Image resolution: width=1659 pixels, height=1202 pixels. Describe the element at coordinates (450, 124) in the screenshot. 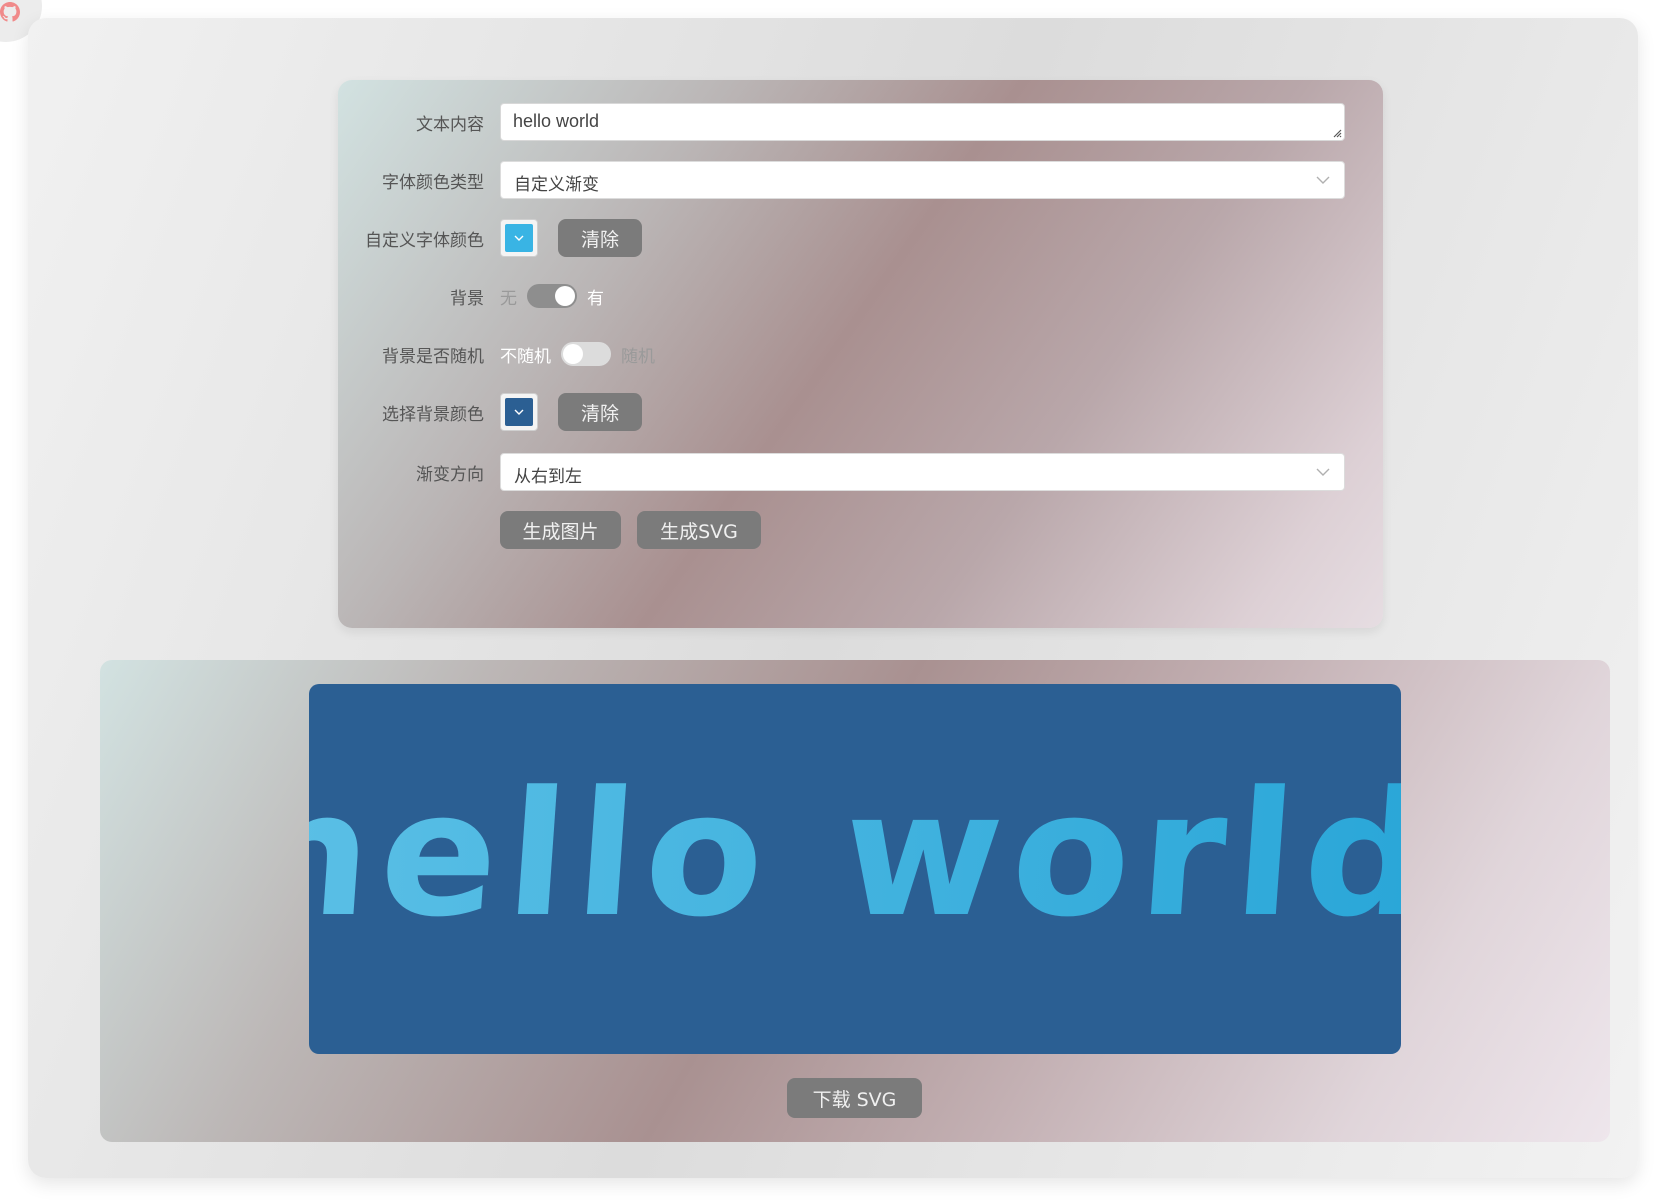

I see `text-content-label: 文本内容` at that location.